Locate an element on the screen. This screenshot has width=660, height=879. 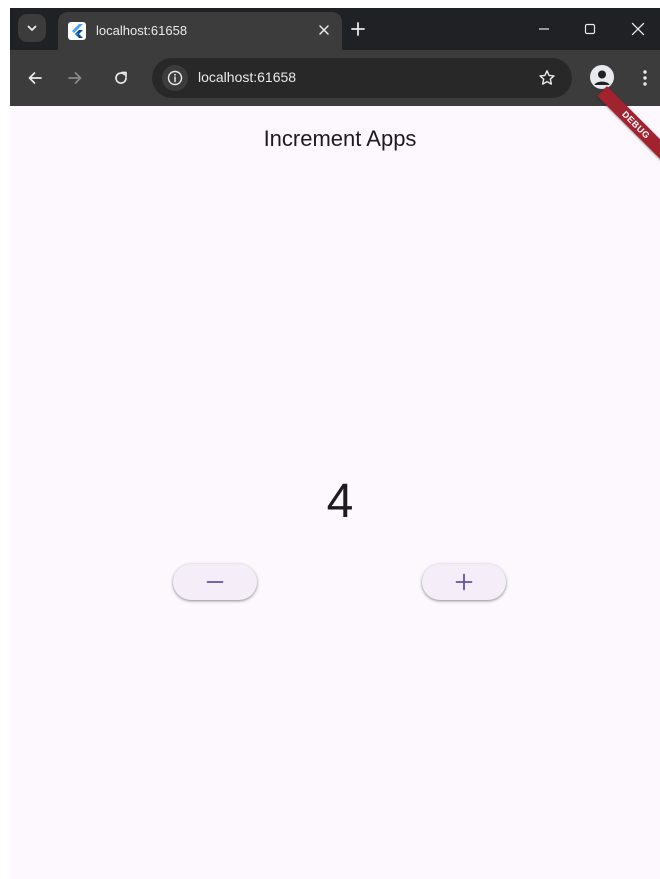
profile-button is located at coordinates (602, 77).